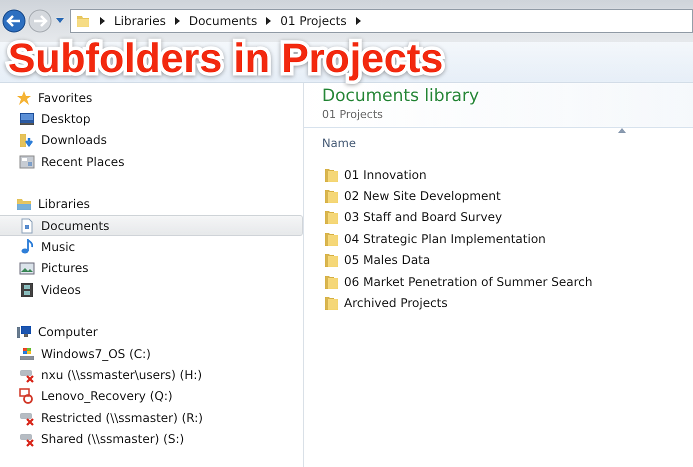 This screenshot has width=693, height=467. Describe the element at coordinates (140, 21) in the screenshot. I see `breadcrumb: Libraries` at that location.